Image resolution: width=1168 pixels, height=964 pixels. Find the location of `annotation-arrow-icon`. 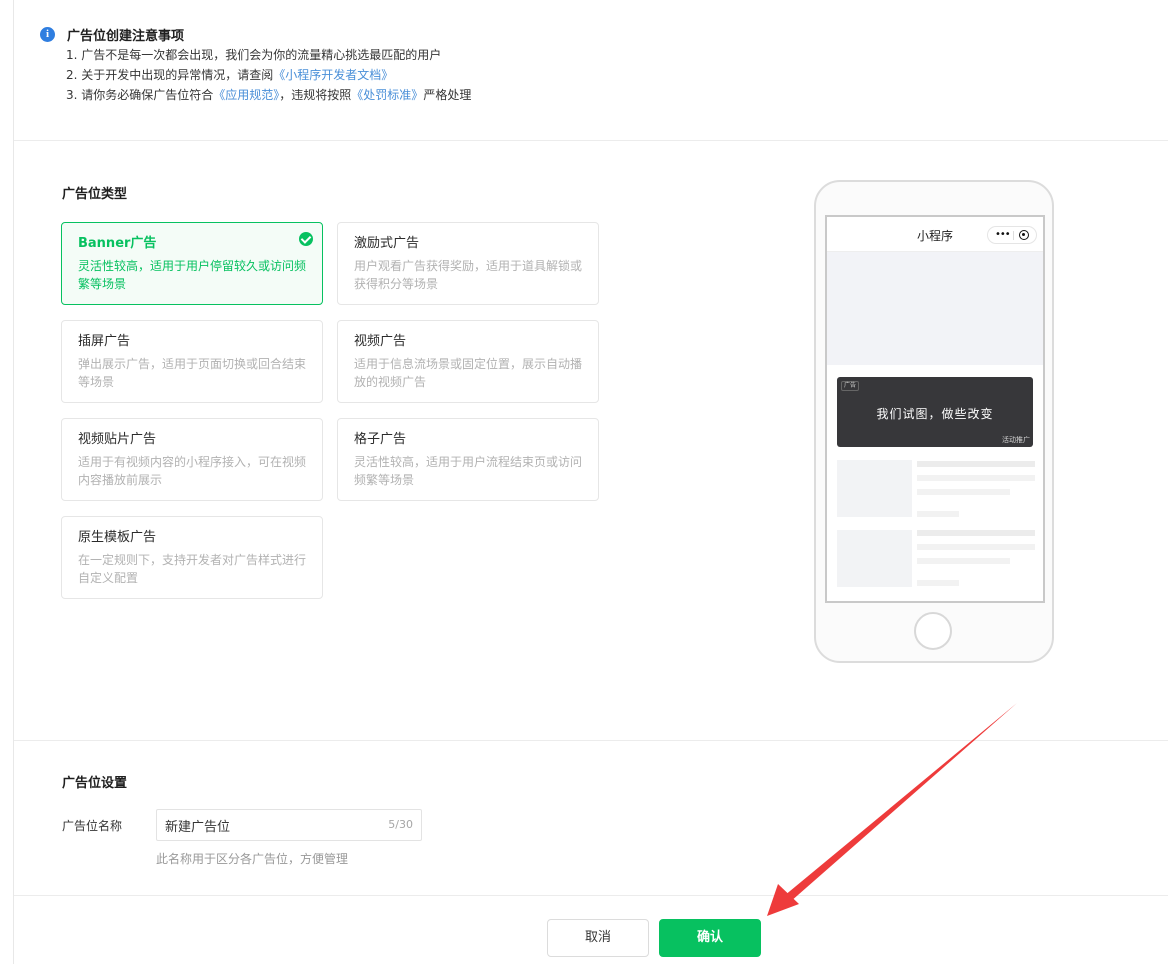

annotation-arrow-icon is located at coordinates (892, 809).